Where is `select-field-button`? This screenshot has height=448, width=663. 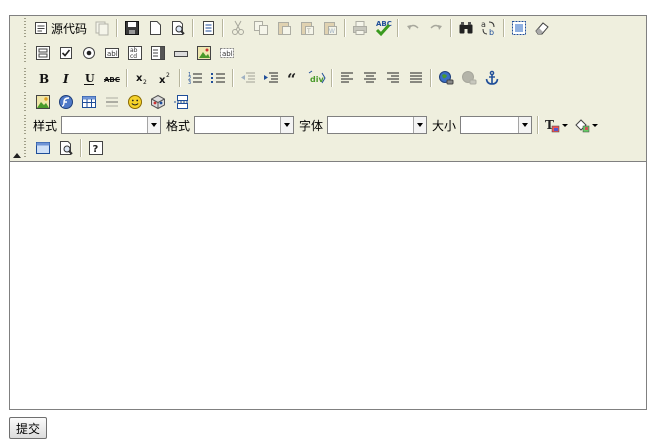
select-field-button is located at coordinates (157, 53).